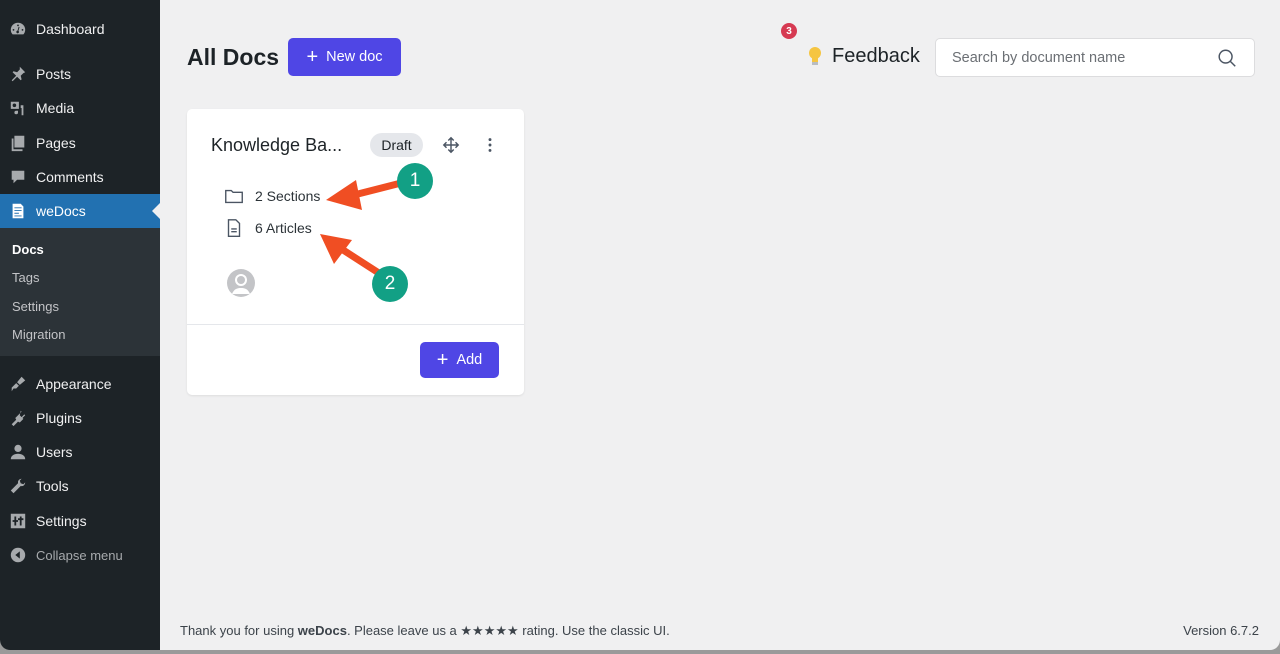 The width and height of the screenshot is (1280, 654). Describe the element at coordinates (355, 324) in the screenshot. I see `card-divider` at that location.